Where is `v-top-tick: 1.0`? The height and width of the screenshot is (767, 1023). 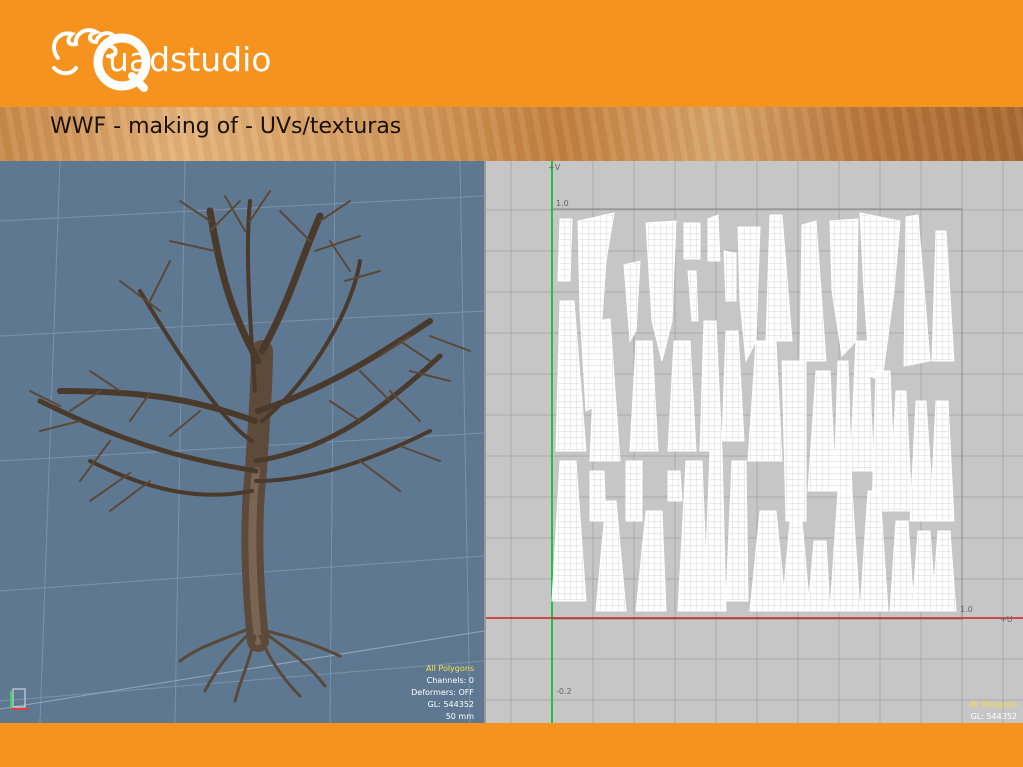 v-top-tick: 1.0 is located at coordinates (562, 203).